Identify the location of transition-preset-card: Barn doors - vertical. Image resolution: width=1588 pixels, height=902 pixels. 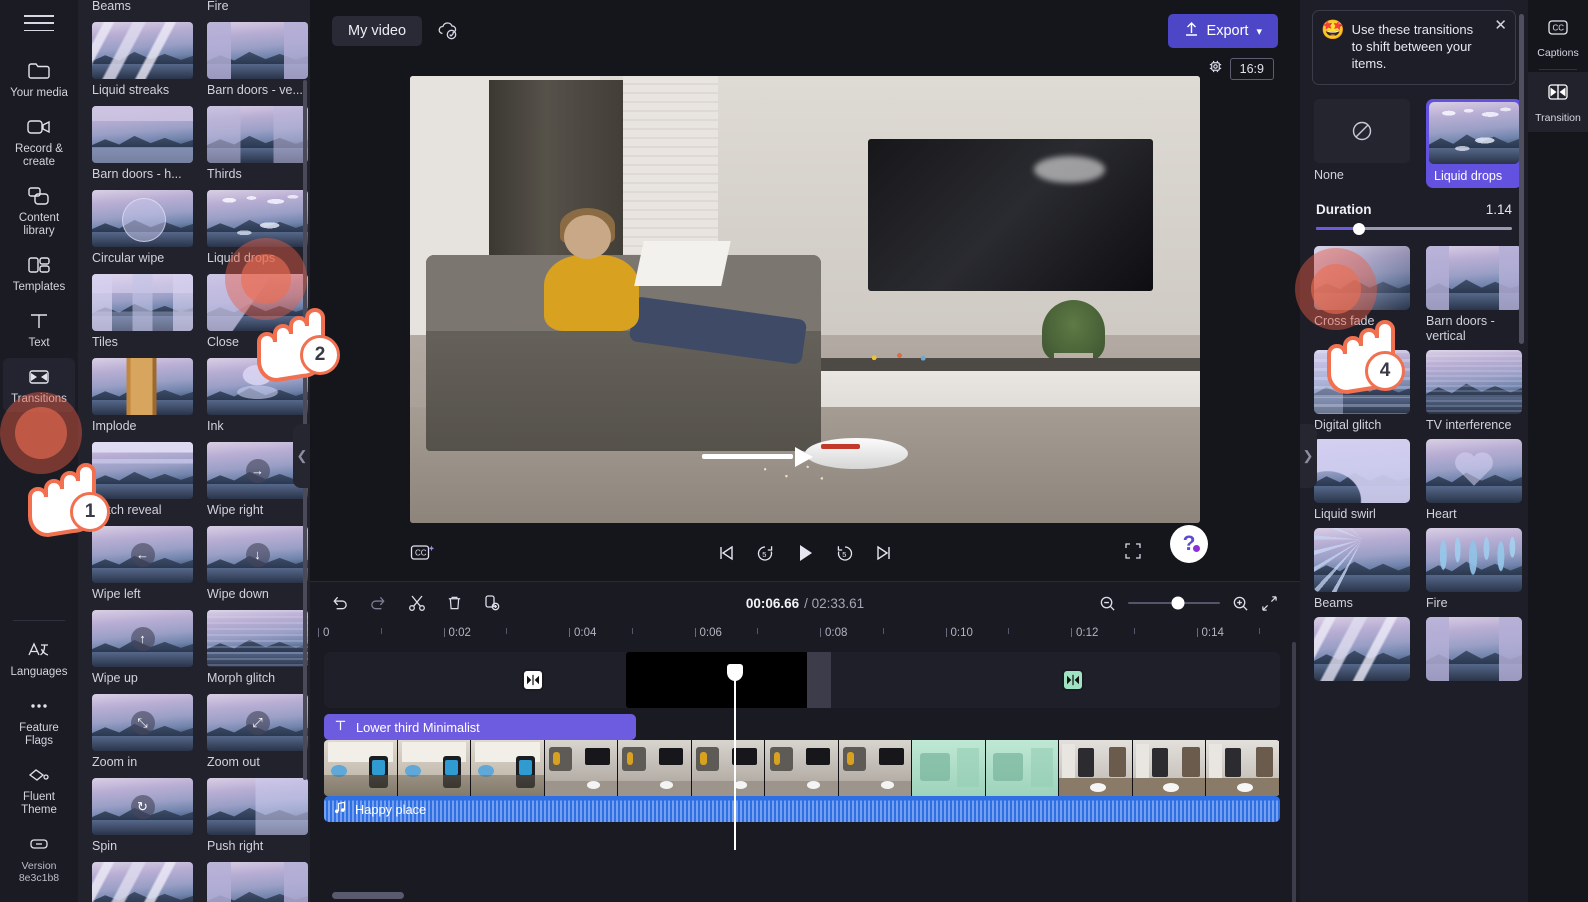
(1474, 295).